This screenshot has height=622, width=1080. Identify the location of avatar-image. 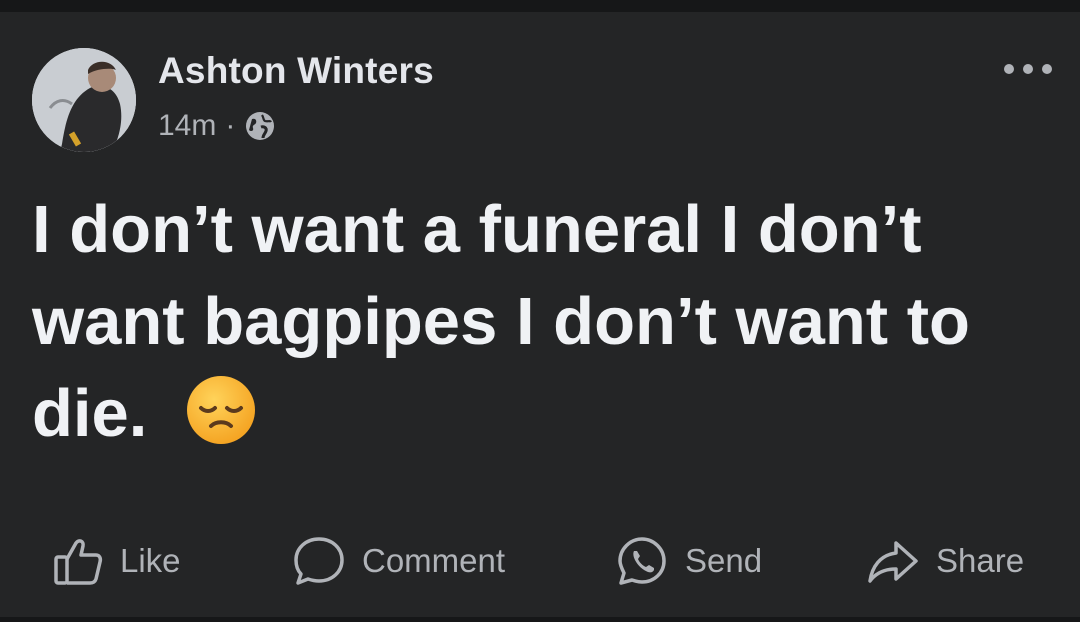
(84, 100).